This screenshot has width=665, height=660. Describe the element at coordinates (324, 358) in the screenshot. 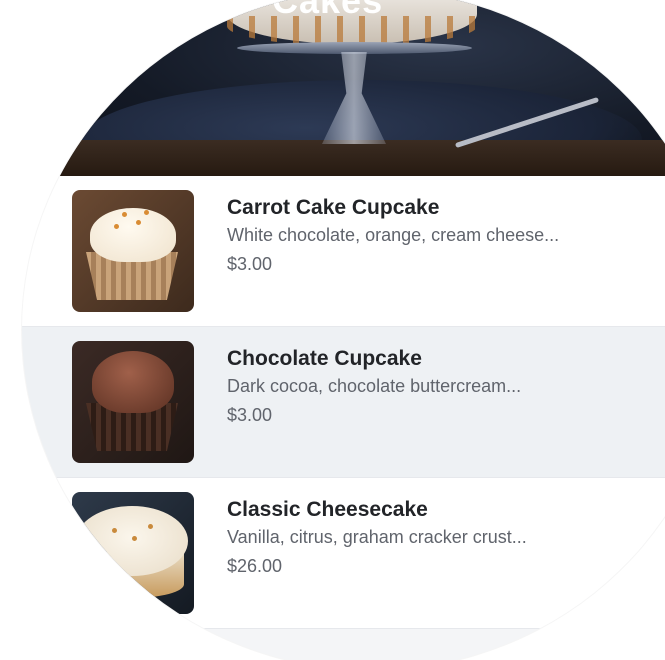

I see `menu-item-name: Chocolate Cupcake` at that location.